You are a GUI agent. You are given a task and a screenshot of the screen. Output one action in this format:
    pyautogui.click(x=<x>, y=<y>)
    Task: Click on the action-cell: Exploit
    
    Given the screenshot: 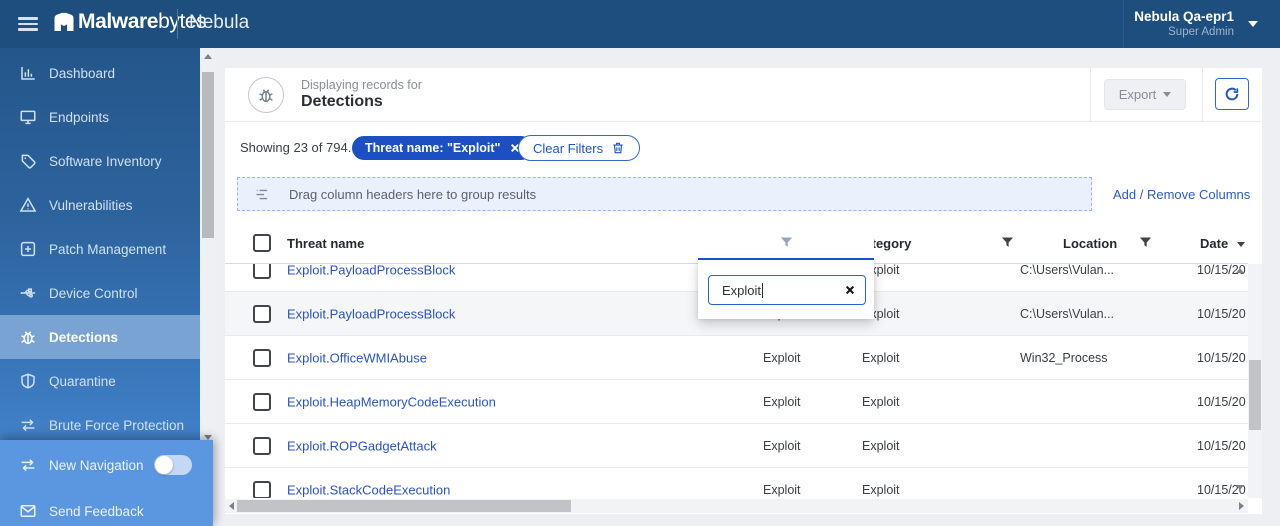 What is the action you would take?
    pyautogui.click(x=782, y=489)
    